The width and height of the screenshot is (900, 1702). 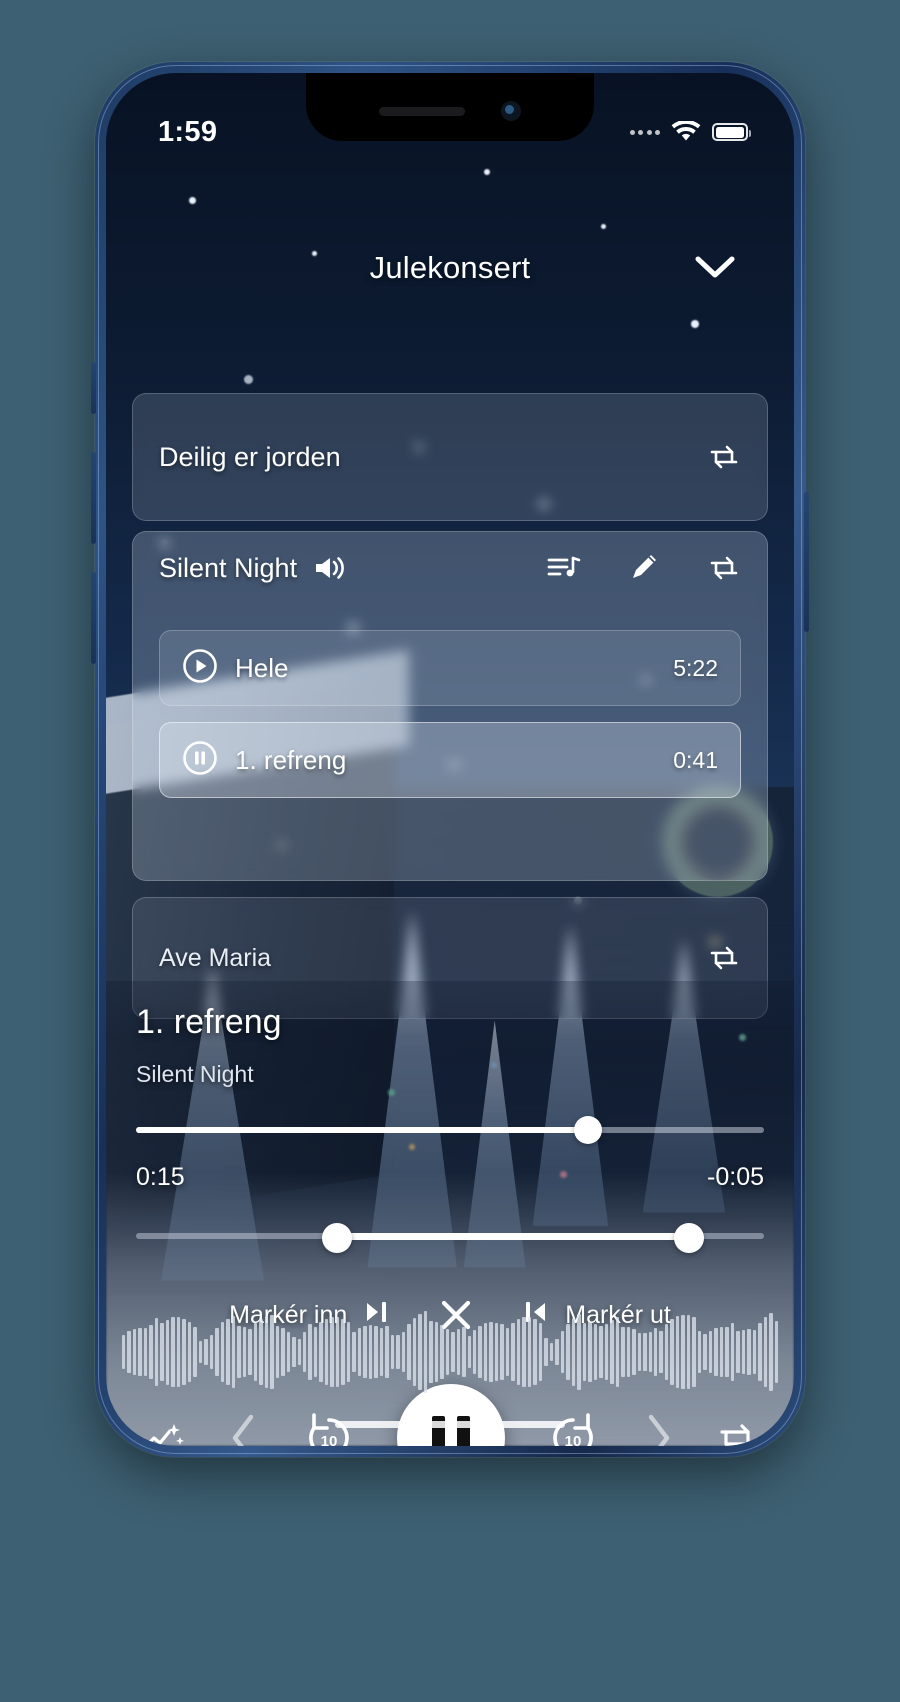 What do you see at coordinates (188, 131) in the screenshot?
I see `status-clock: 1:59` at bounding box center [188, 131].